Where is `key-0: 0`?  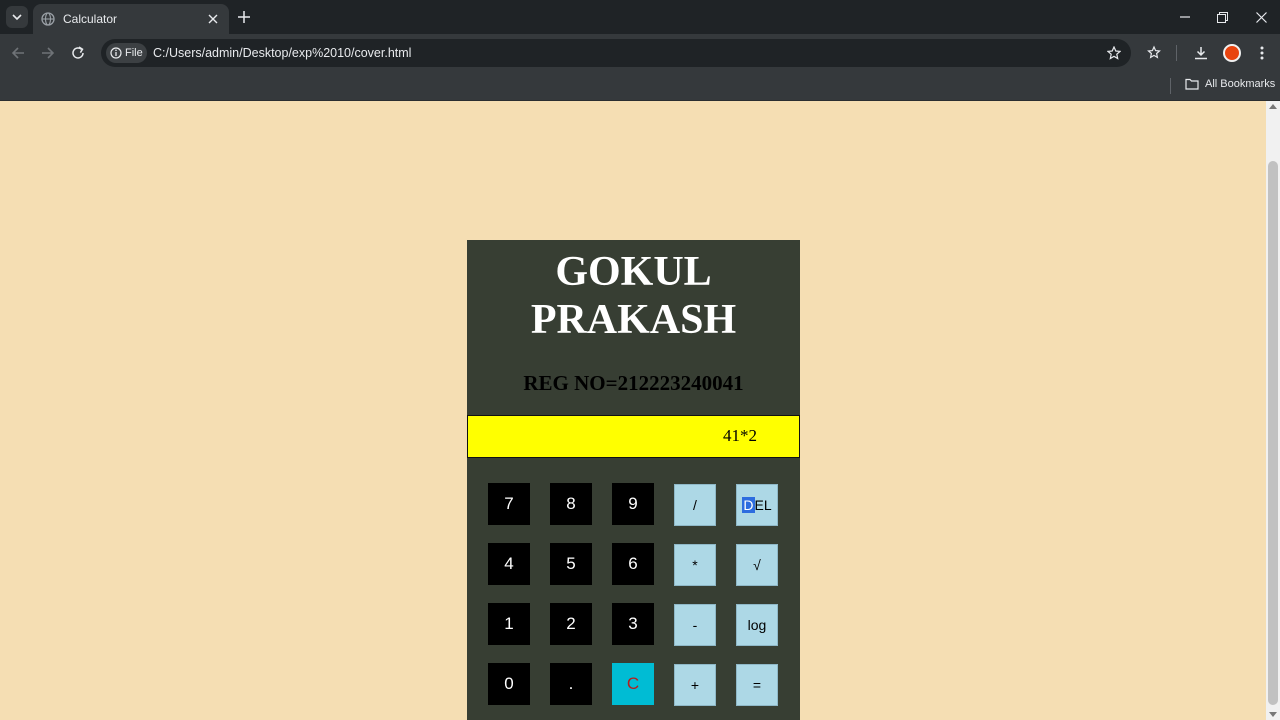 key-0: 0 is located at coordinates (509, 684).